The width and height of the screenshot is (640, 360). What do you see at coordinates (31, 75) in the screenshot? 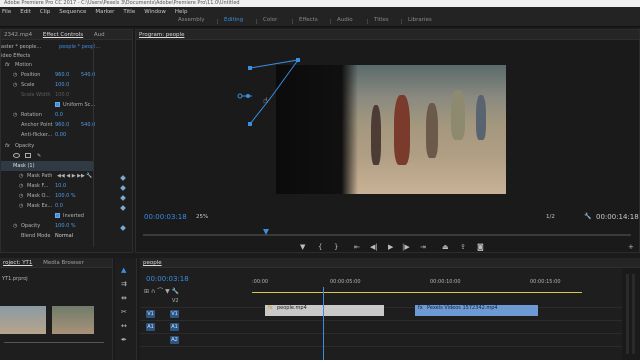
I see `position-label: Position` at bounding box center [31, 75].